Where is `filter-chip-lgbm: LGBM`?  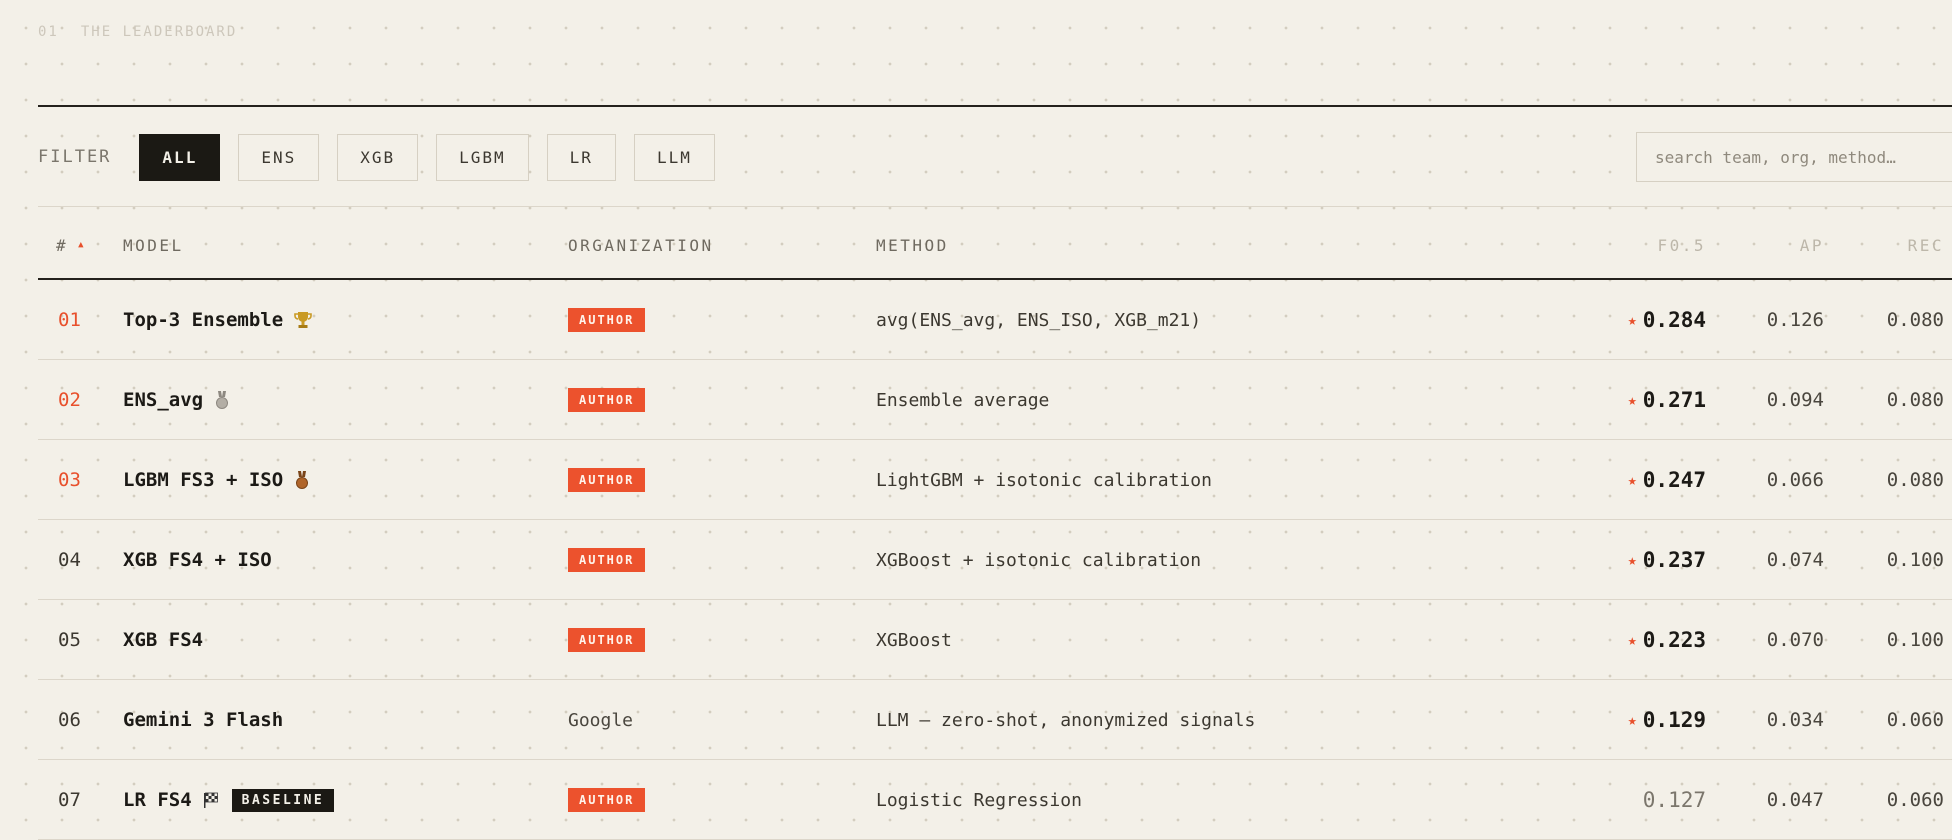 filter-chip-lgbm: LGBM is located at coordinates (482, 157).